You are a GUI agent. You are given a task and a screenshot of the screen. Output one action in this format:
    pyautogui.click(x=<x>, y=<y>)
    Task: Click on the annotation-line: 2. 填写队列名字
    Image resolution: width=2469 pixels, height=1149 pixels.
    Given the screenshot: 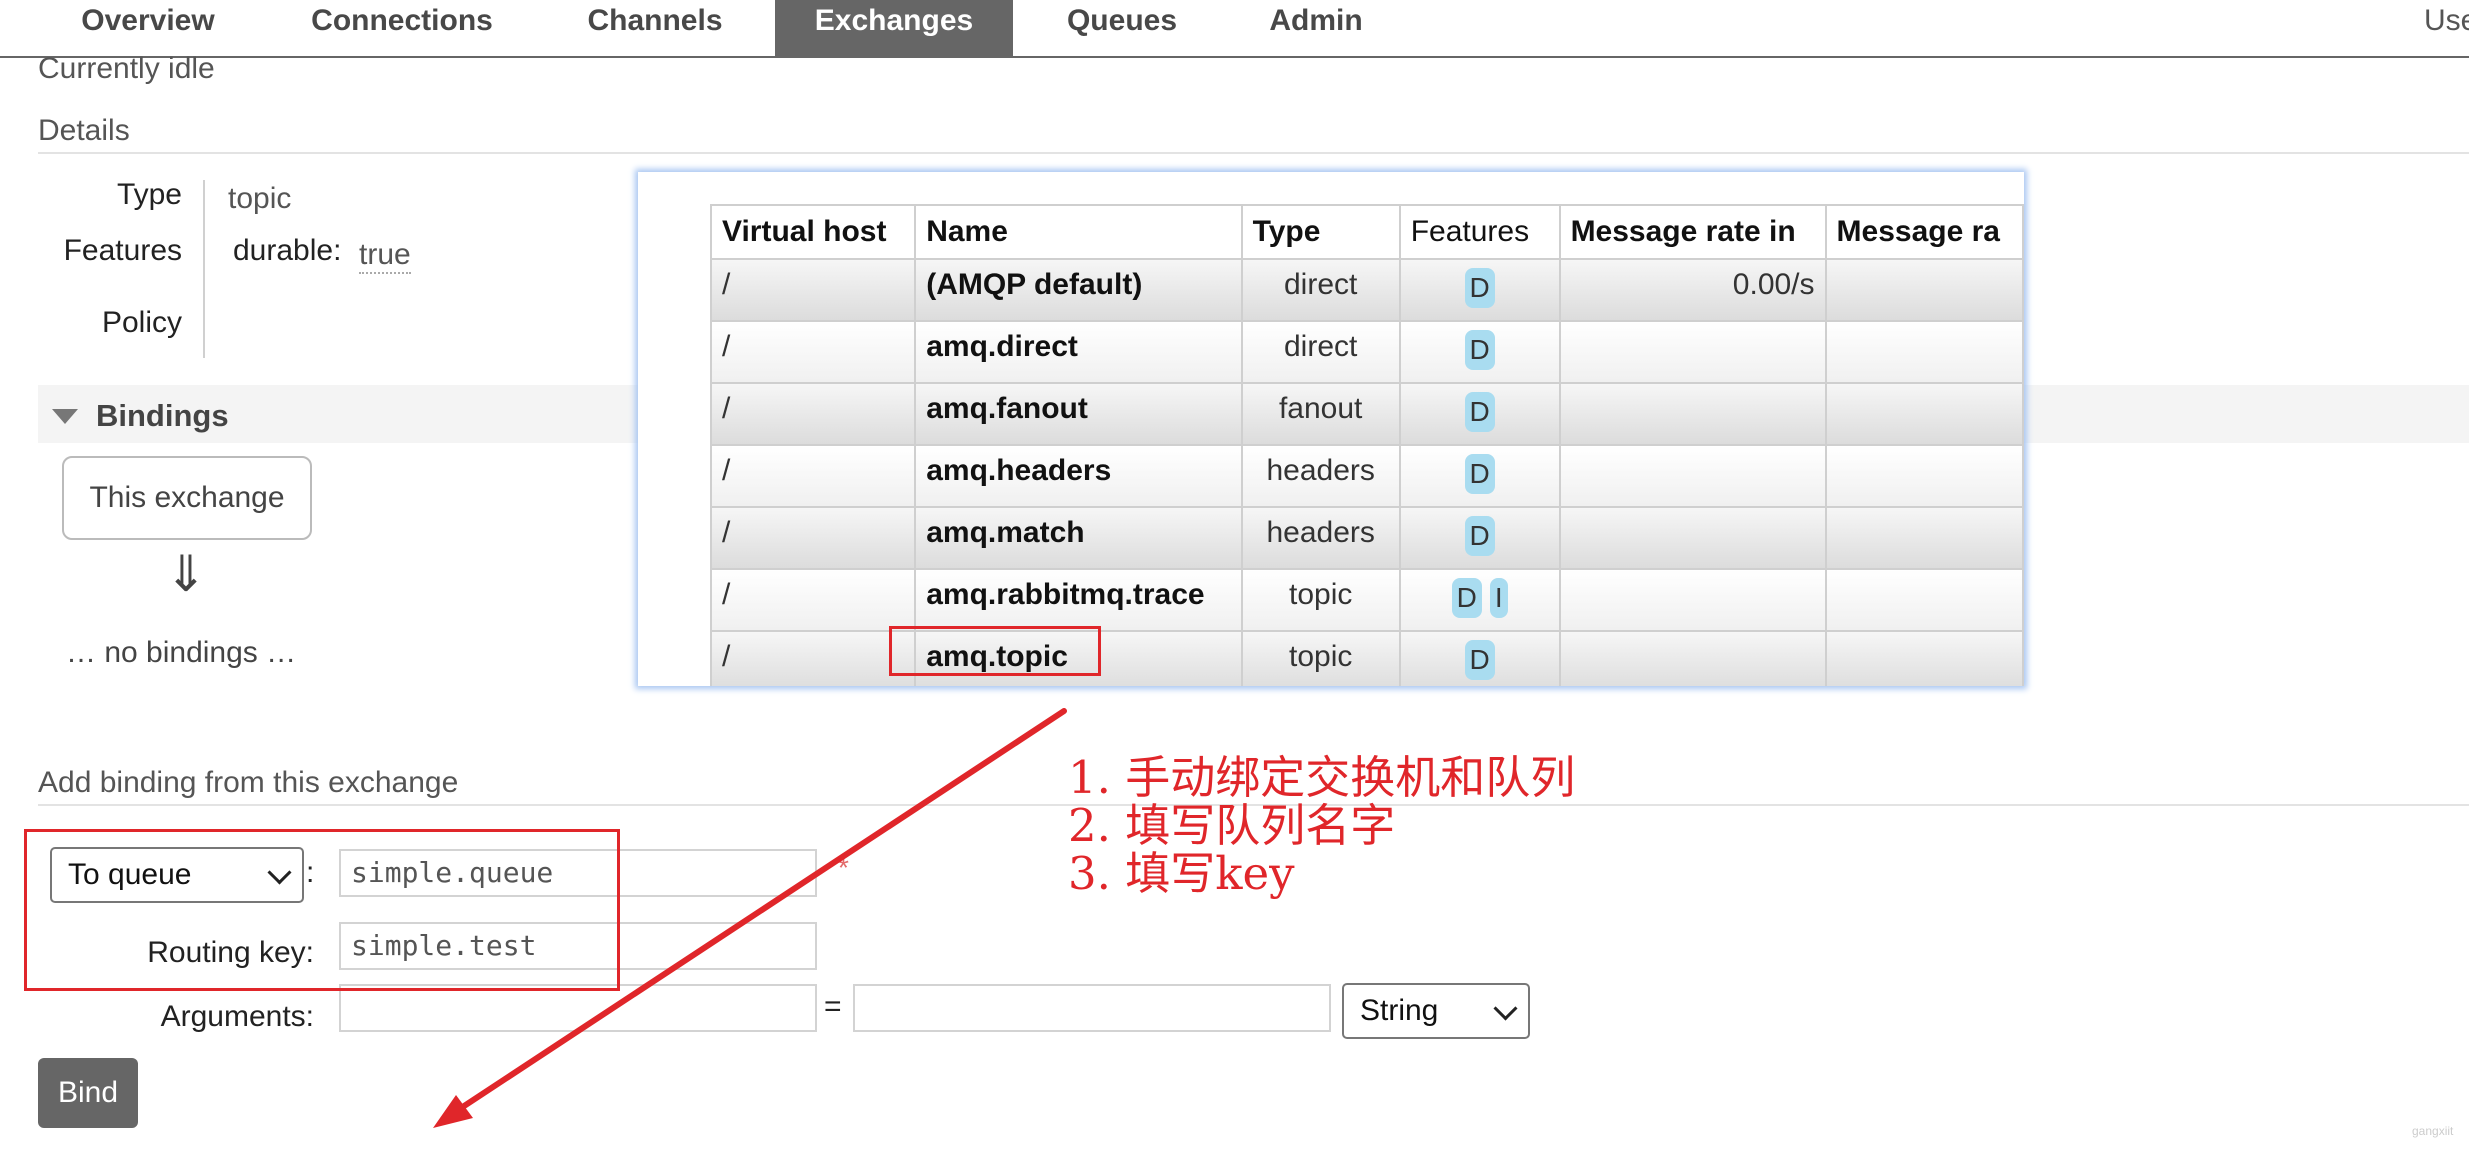 What is the action you would take?
    pyautogui.click(x=1232, y=825)
    